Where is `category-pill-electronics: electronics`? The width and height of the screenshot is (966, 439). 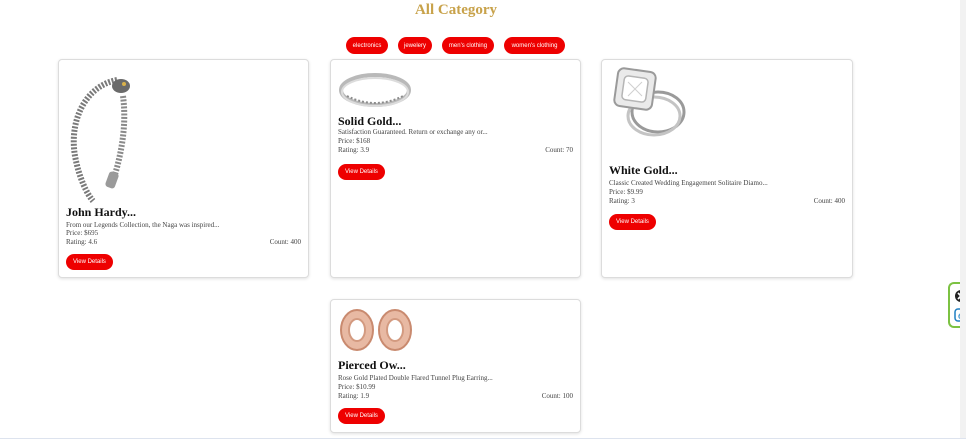 category-pill-electronics: electronics is located at coordinates (367, 45).